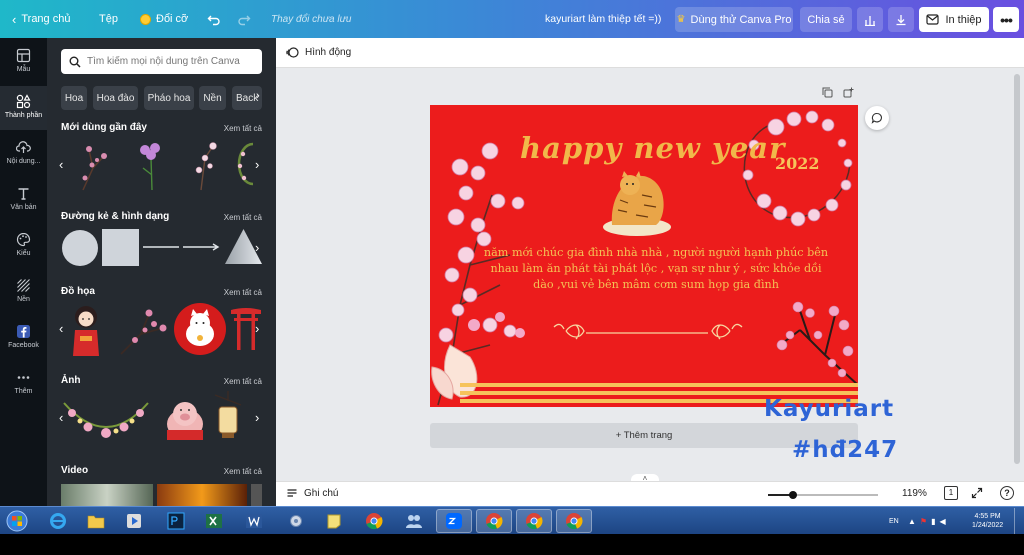  I want to click on recent-scroll-right: ›, so click(257, 164).